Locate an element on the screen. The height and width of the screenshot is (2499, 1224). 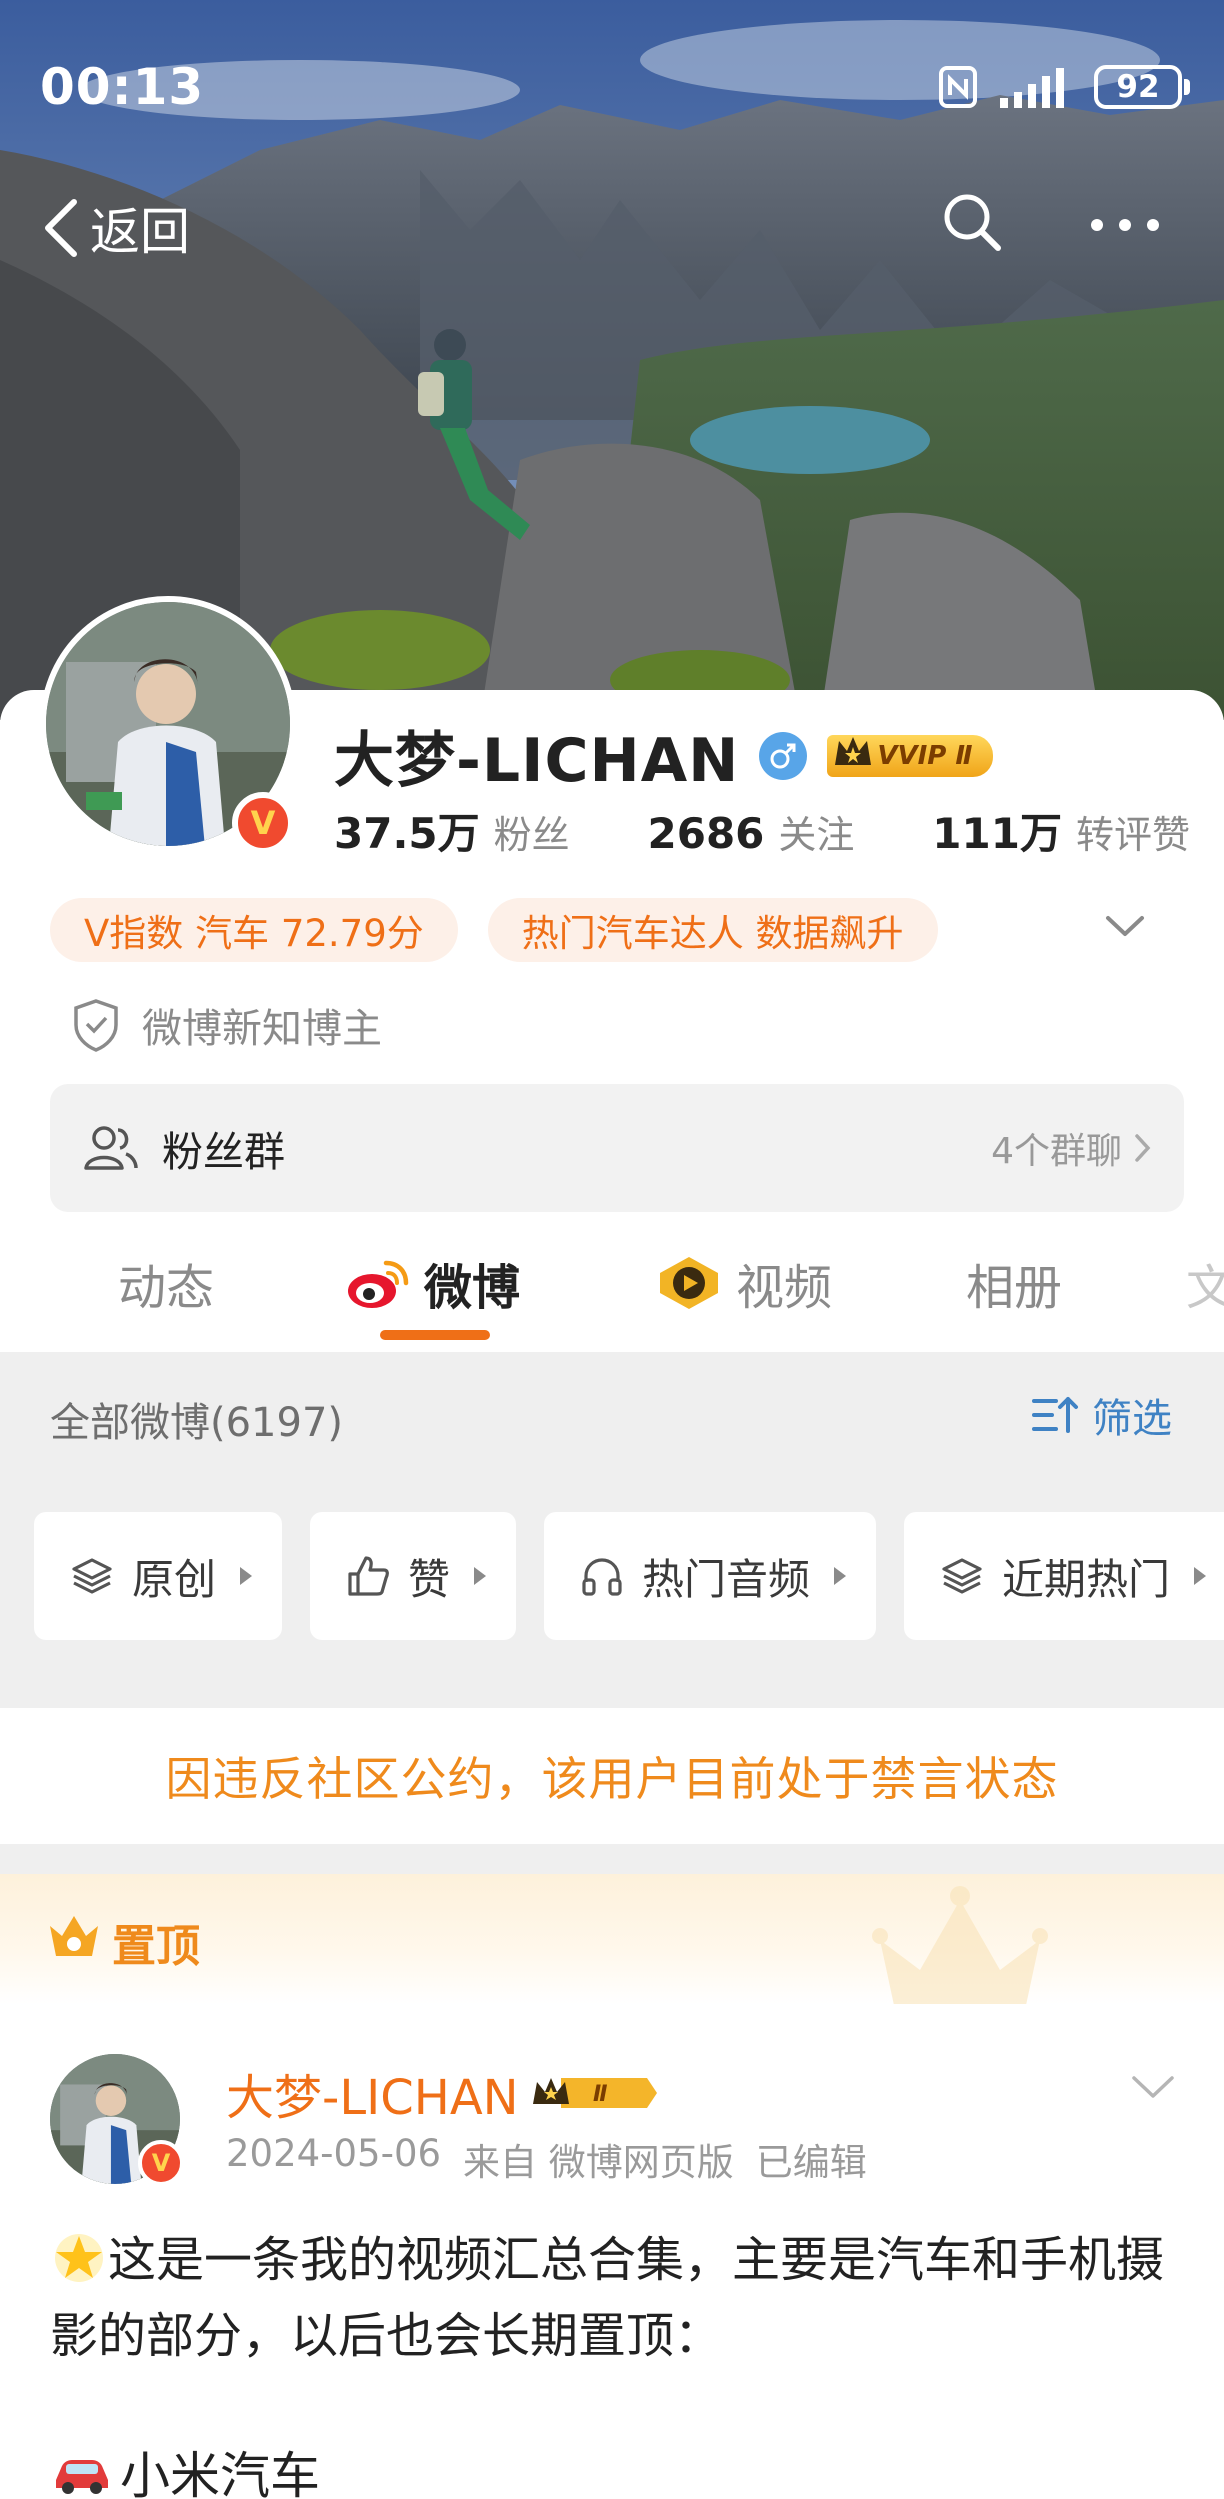
post-sub-heading-row: 小米汽车 is located at coordinates (185, 2467).